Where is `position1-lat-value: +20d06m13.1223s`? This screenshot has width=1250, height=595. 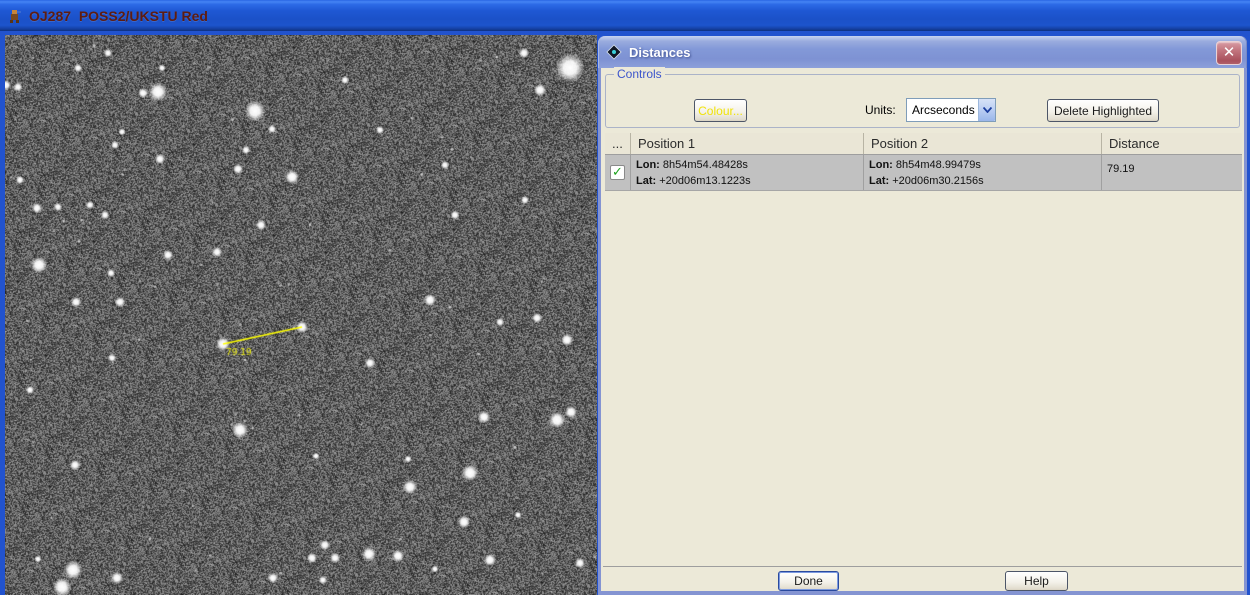 position1-lat-value: +20d06m13.1223s is located at coordinates (705, 181).